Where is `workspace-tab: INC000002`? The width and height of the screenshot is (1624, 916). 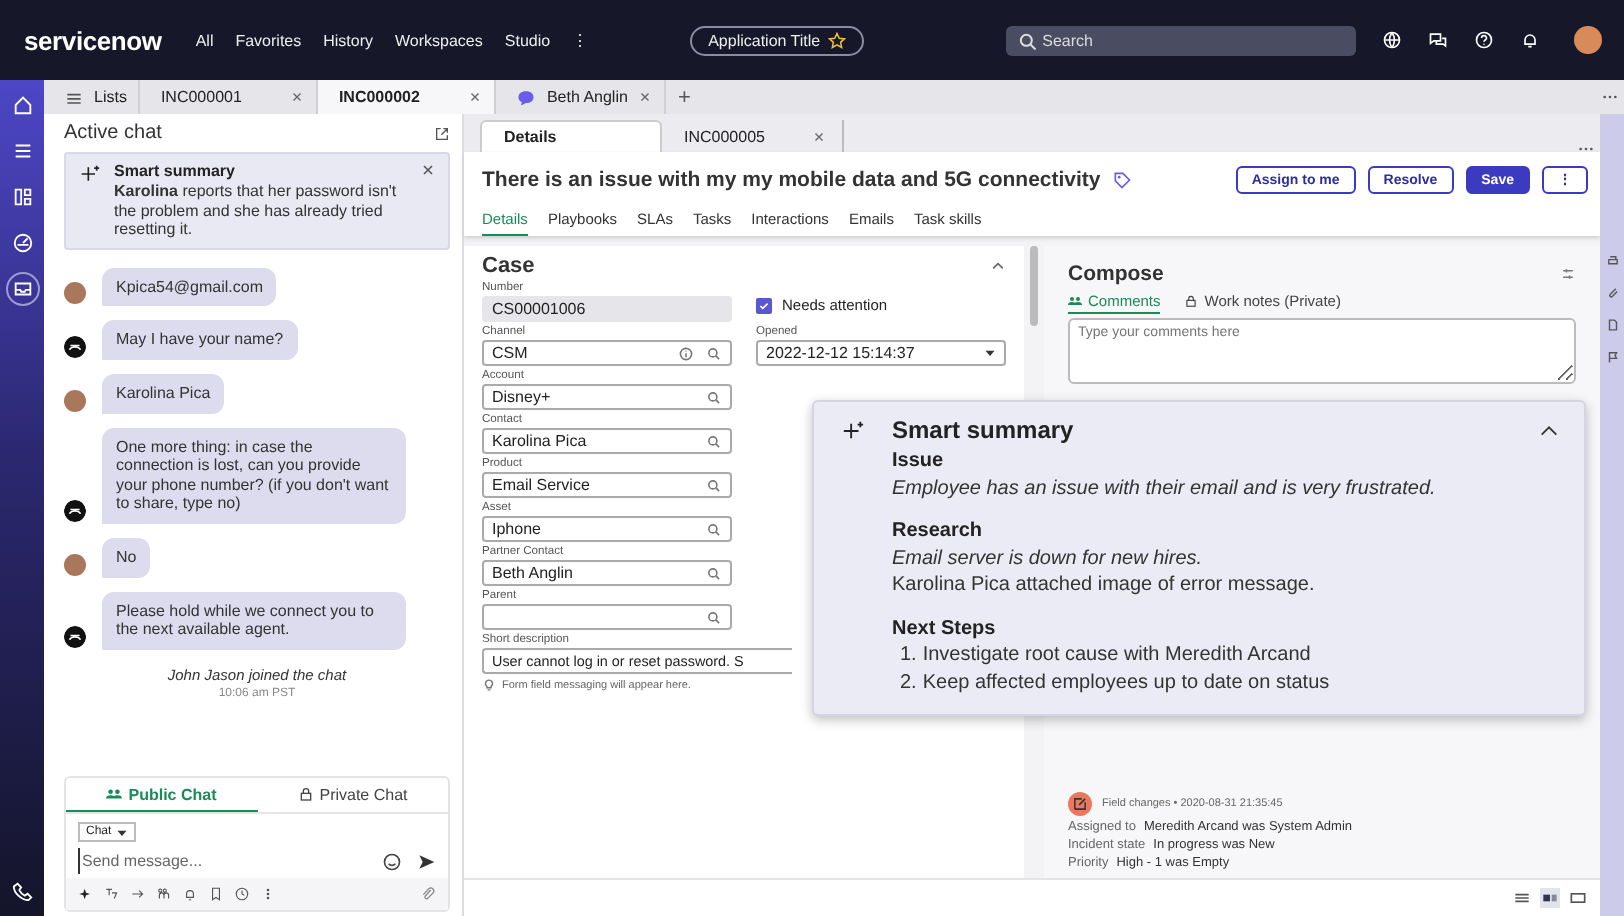 workspace-tab: INC000002 is located at coordinates (407, 97).